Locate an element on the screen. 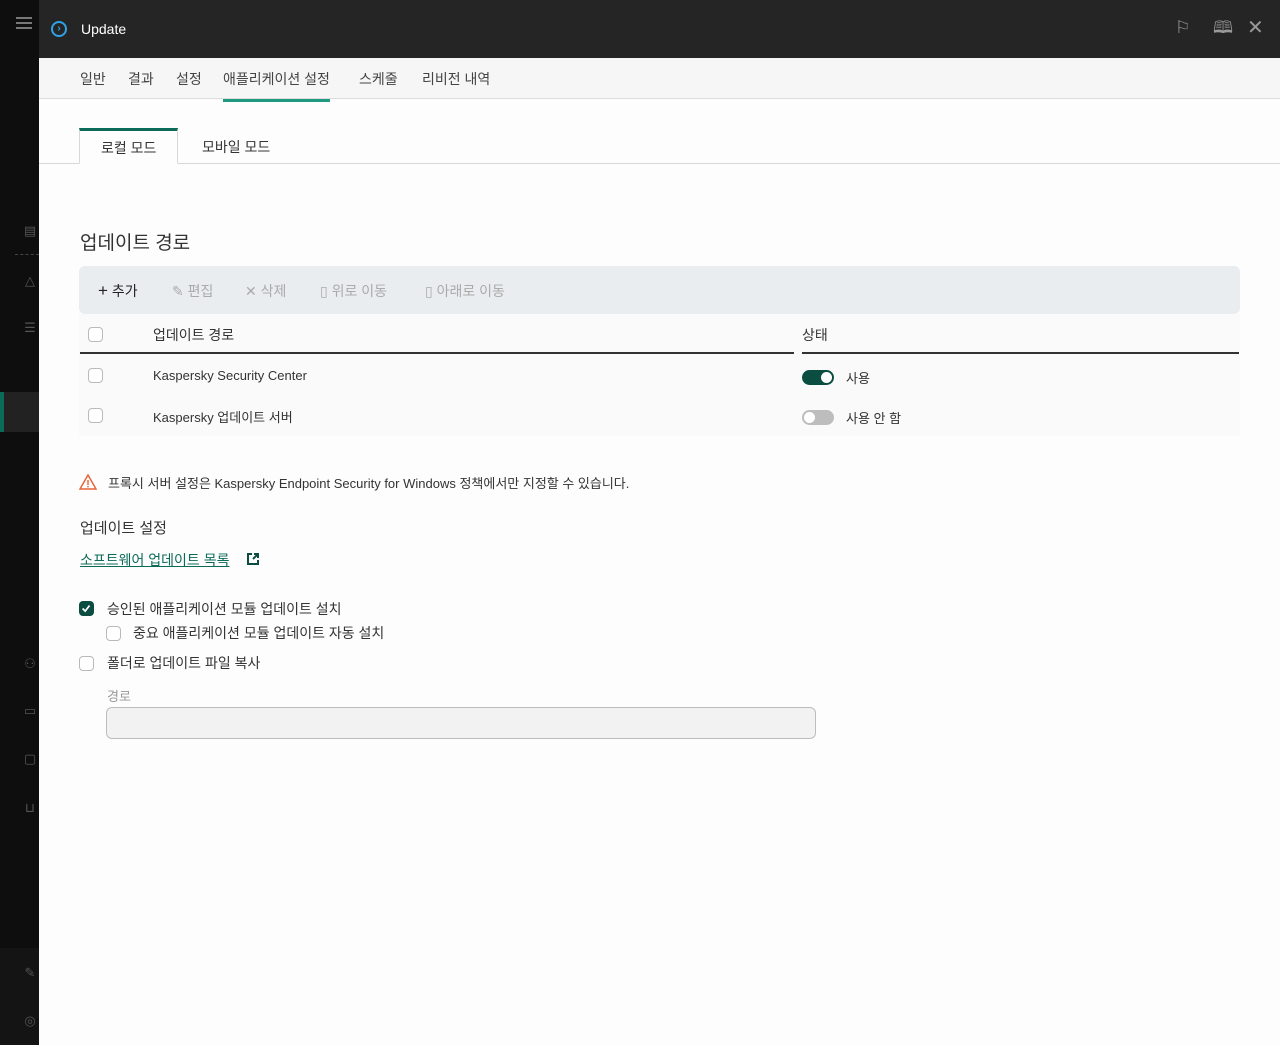  edit-button: ✎ 편집 is located at coordinates (192, 291).